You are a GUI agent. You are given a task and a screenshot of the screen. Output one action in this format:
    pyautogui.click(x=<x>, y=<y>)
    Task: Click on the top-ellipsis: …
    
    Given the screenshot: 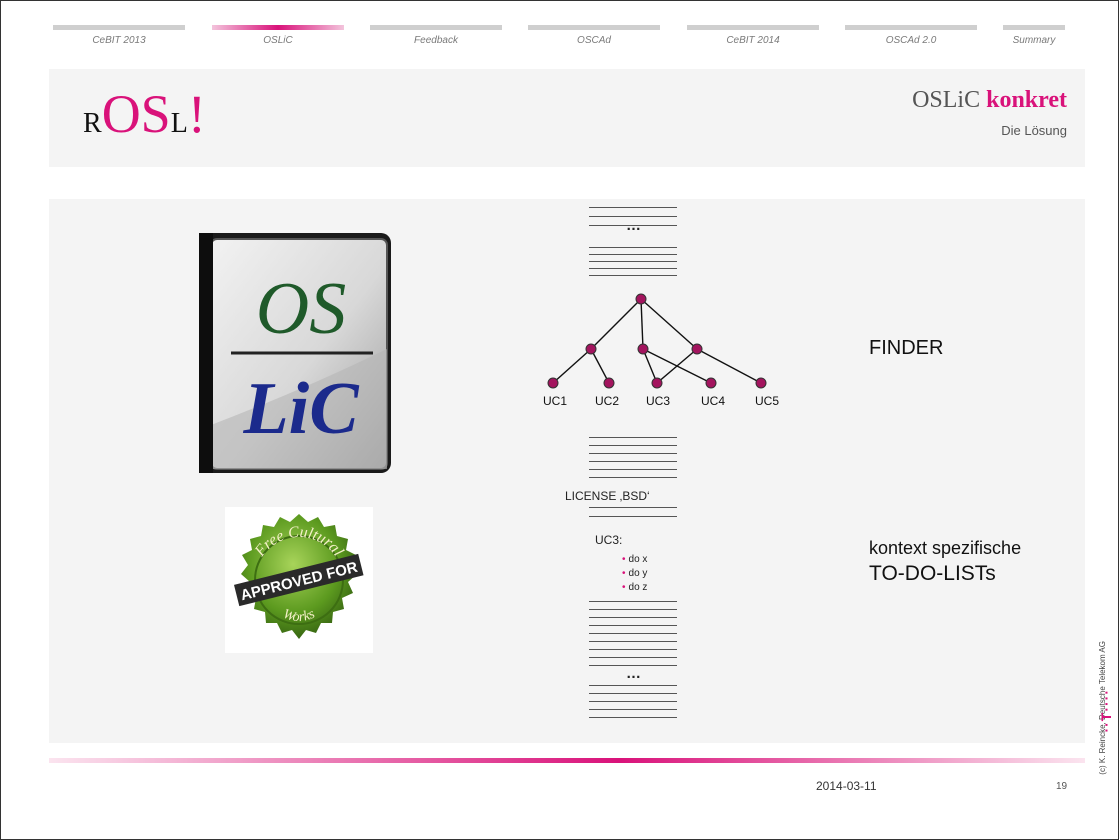 What is the action you would take?
    pyautogui.click(x=634, y=225)
    